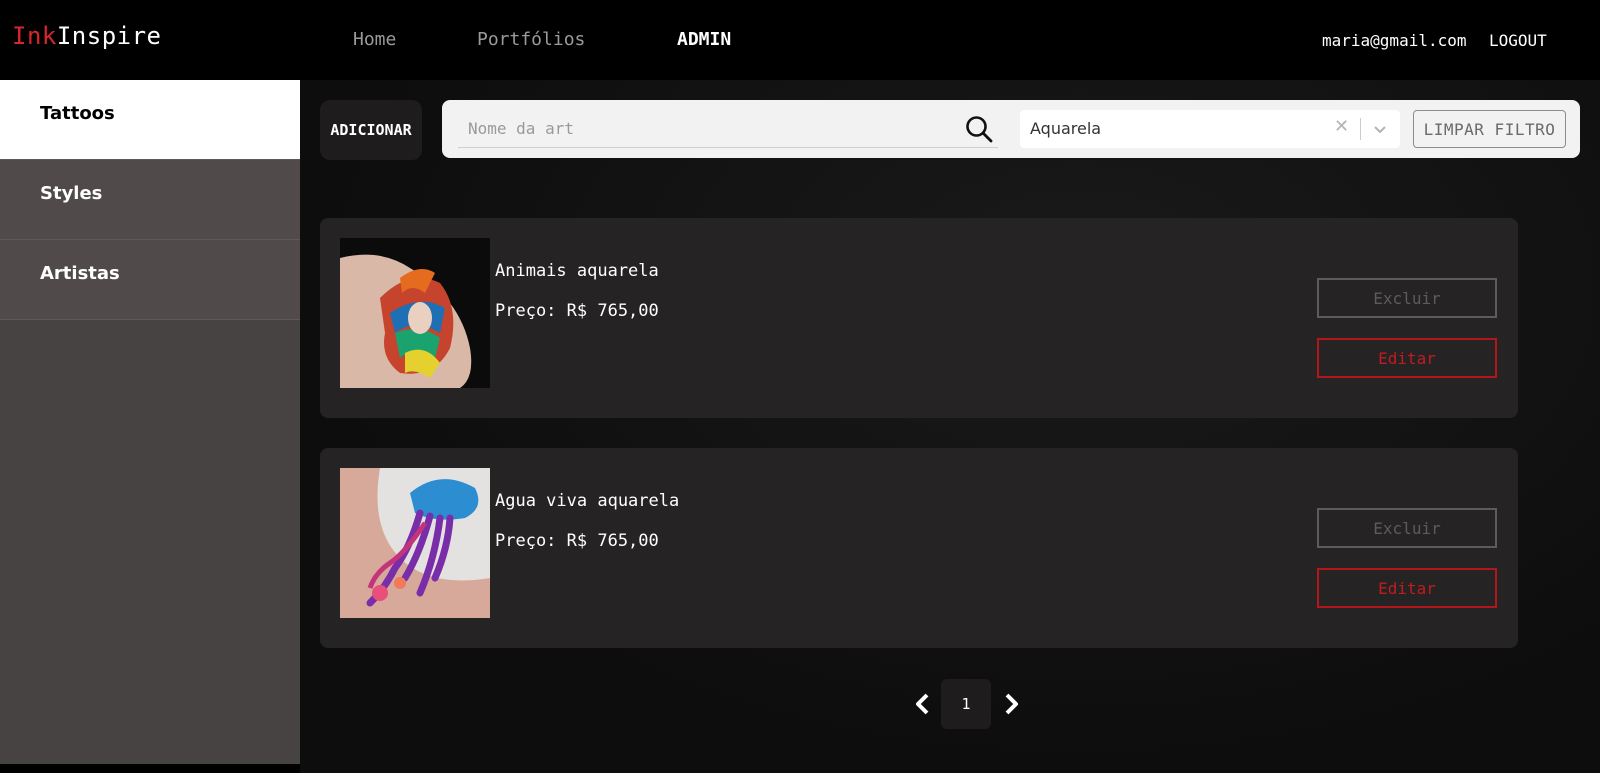 This screenshot has height=773, width=1600. Describe the element at coordinates (1518, 40) in the screenshot. I see `logout-link: LOGOUT` at that location.